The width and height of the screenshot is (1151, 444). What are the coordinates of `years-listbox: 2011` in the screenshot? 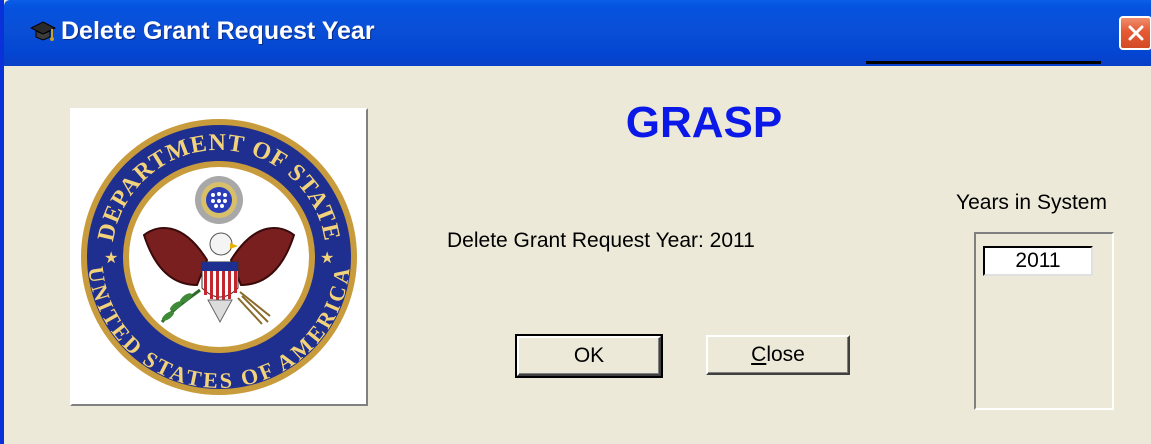 It's located at (1044, 321).